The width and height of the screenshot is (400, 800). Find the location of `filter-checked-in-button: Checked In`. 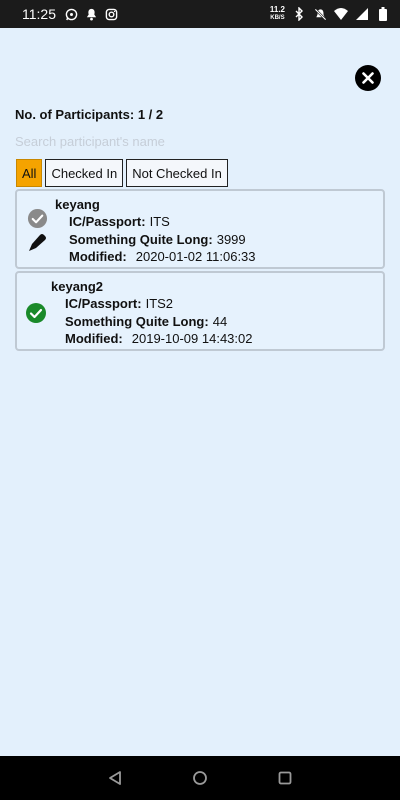

filter-checked-in-button: Checked In is located at coordinates (84, 173).